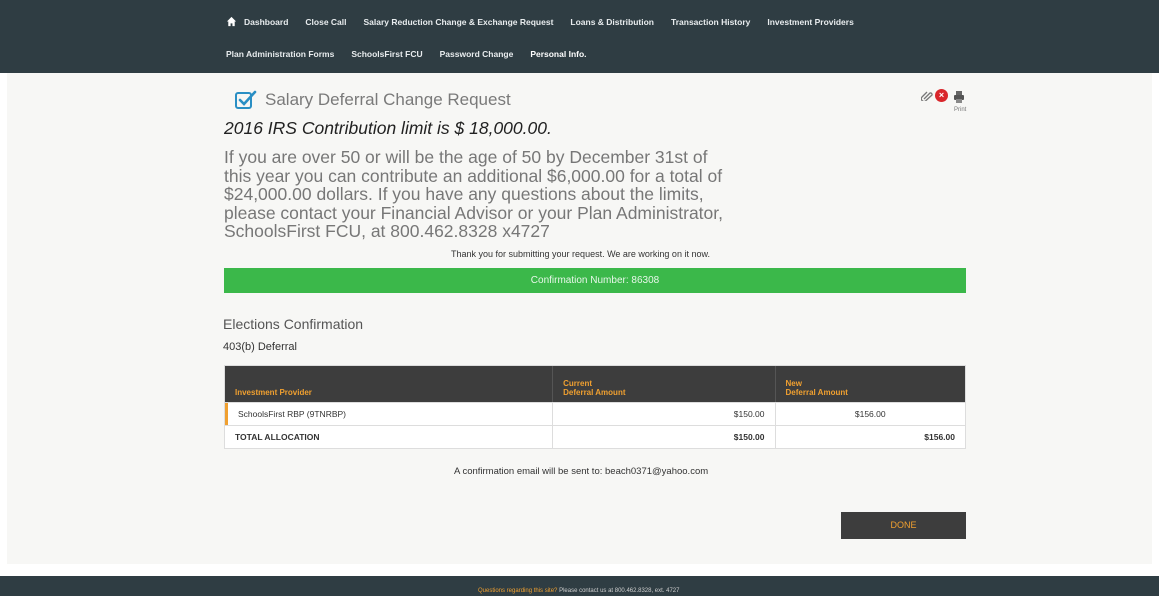  Describe the element at coordinates (612, 22) in the screenshot. I see `nav-loans-distribution: Loans & Distribution` at that location.